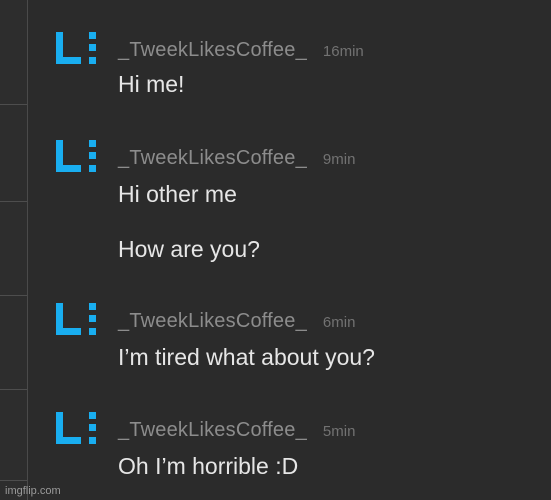 The width and height of the screenshot is (551, 500). I want to click on message-header: _TweekLikesCoffee_ 16min, so click(241, 50).